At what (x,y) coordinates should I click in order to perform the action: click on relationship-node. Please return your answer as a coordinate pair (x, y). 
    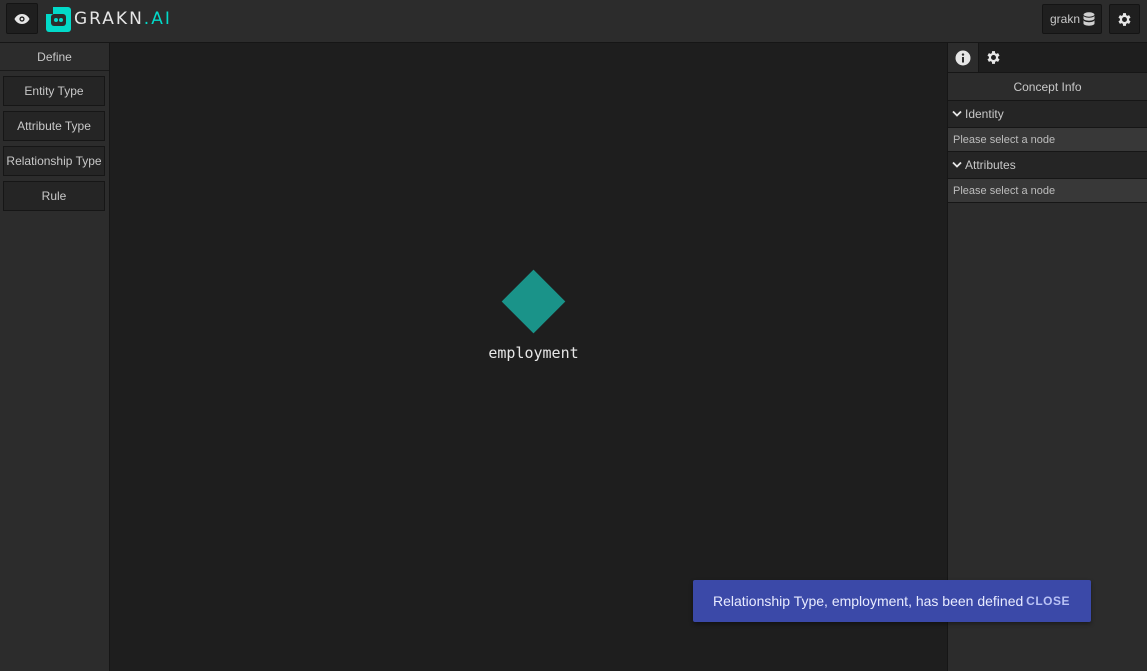
    Looking at the image, I should click on (533, 301).